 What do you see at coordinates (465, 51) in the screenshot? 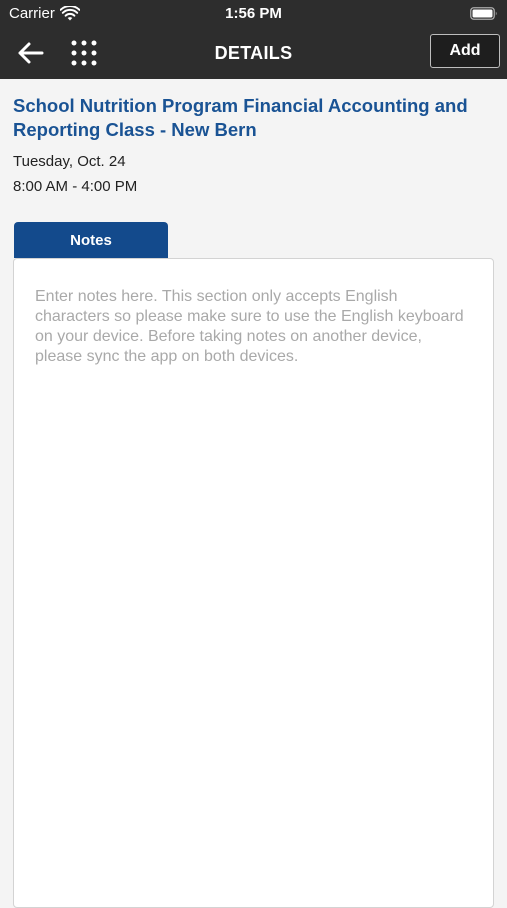
I see `add-button: Add` at bounding box center [465, 51].